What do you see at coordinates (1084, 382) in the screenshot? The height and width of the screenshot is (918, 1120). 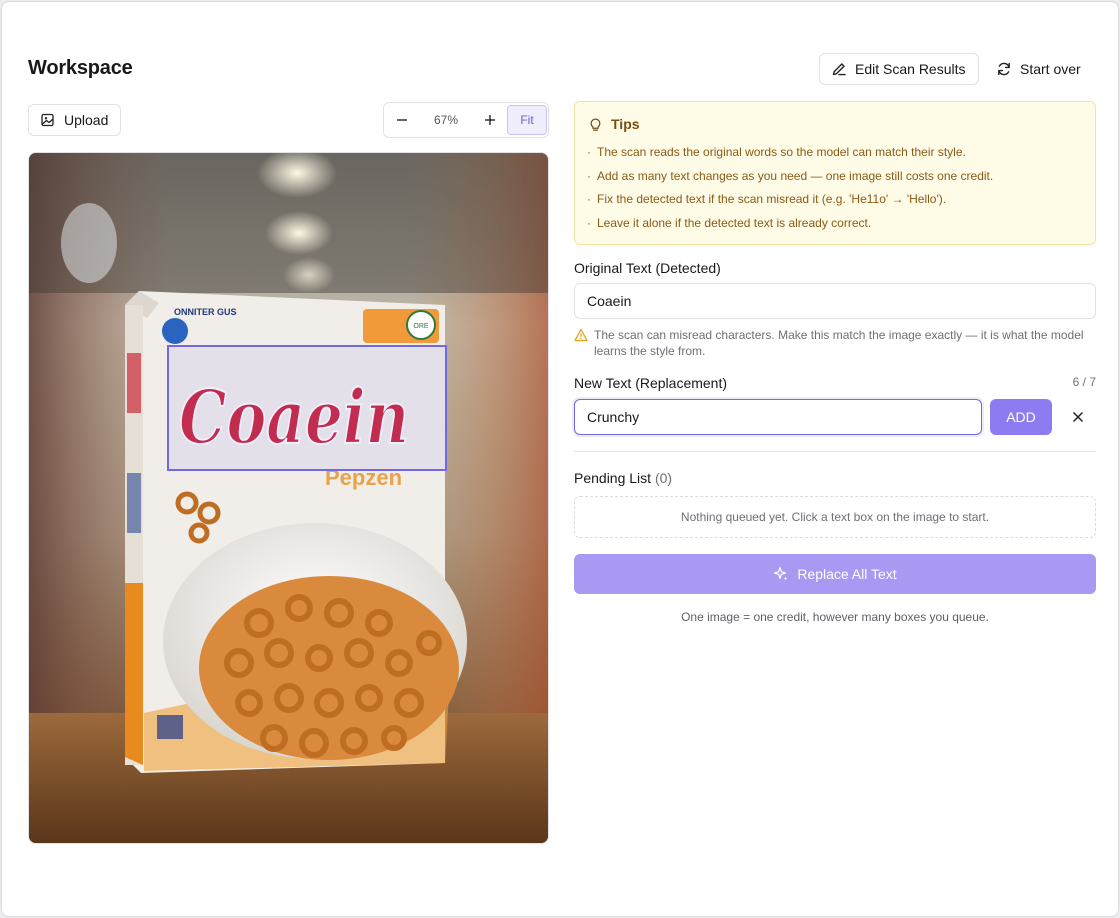 I see `character-count: 6 / 7` at bounding box center [1084, 382].